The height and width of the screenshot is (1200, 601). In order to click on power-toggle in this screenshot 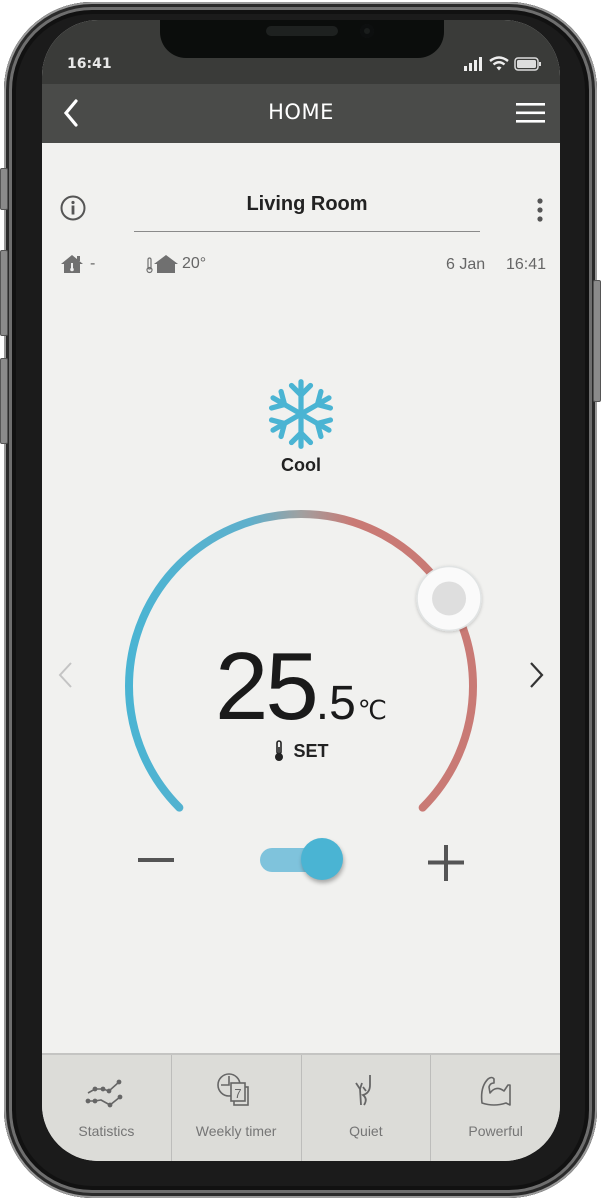, I will do `click(302, 861)`.